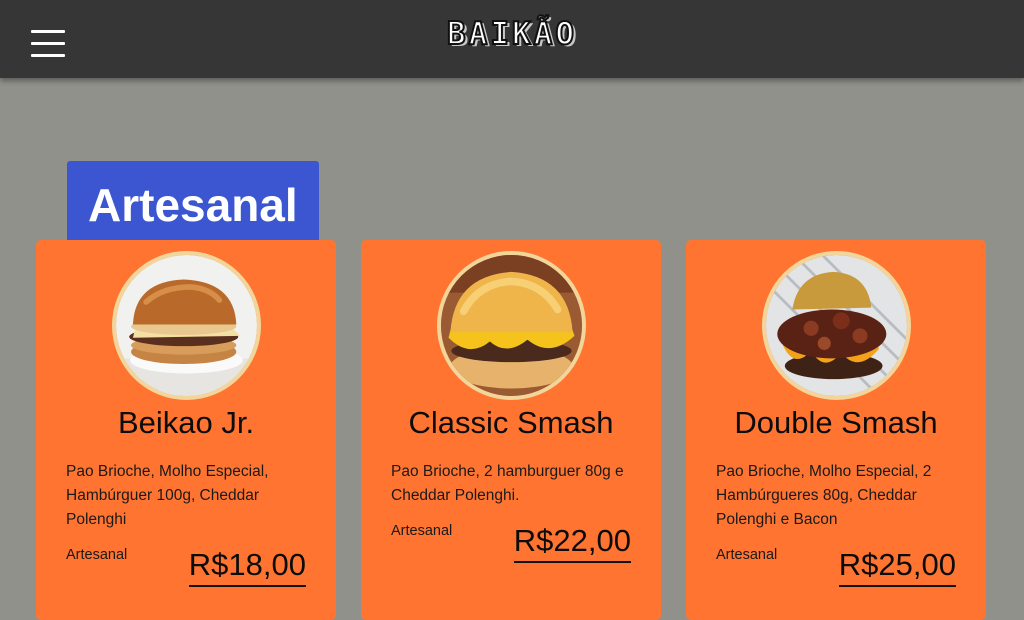 The width and height of the screenshot is (1024, 620). Describe the element at coordinates (512, 34) in the screenshot. I see `brand-logo: BAIKÃO` at that location.